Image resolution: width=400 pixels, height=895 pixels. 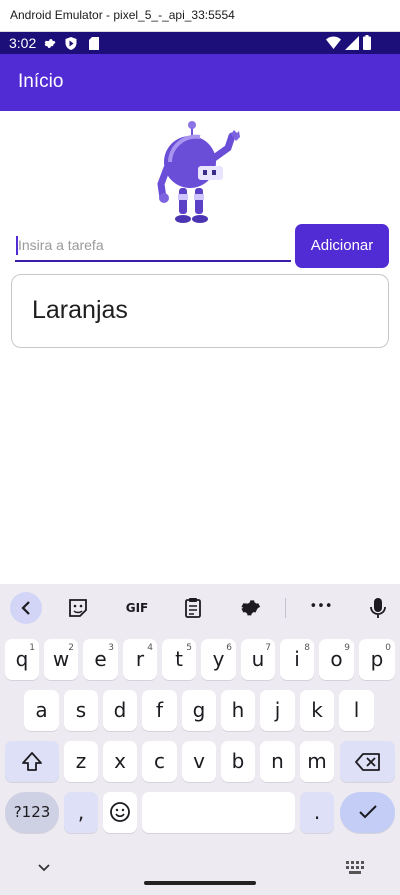 I want to click on key-label: r, so click(x=140, y=659).